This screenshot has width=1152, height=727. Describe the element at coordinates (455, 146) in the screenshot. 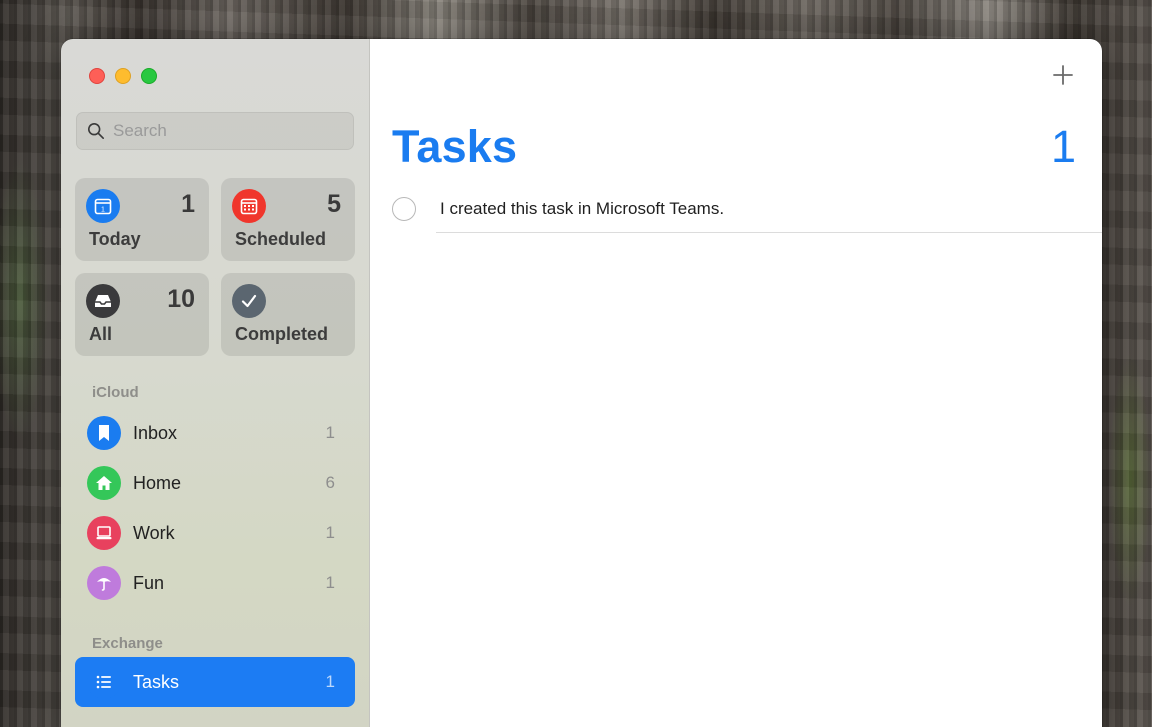

I see `list-title: Tasks` at that location.